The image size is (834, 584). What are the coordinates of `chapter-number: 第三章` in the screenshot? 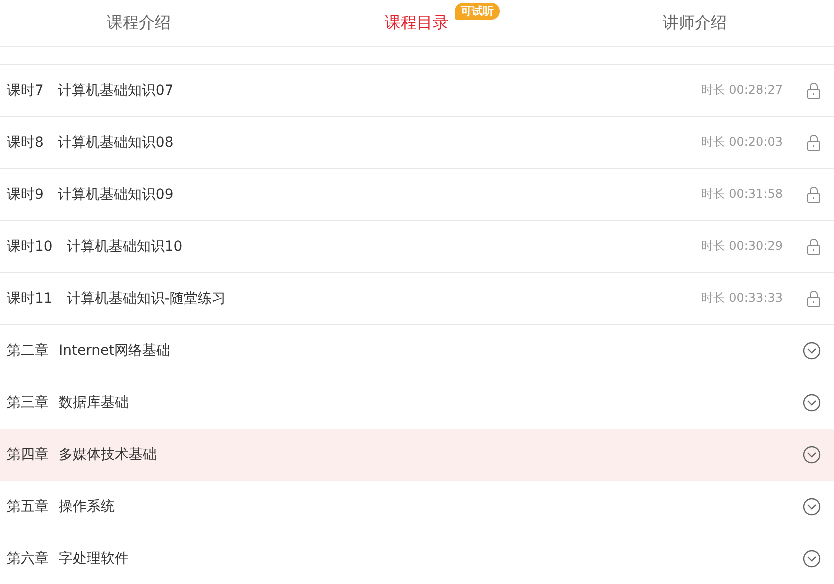 It's located at (28, 403).